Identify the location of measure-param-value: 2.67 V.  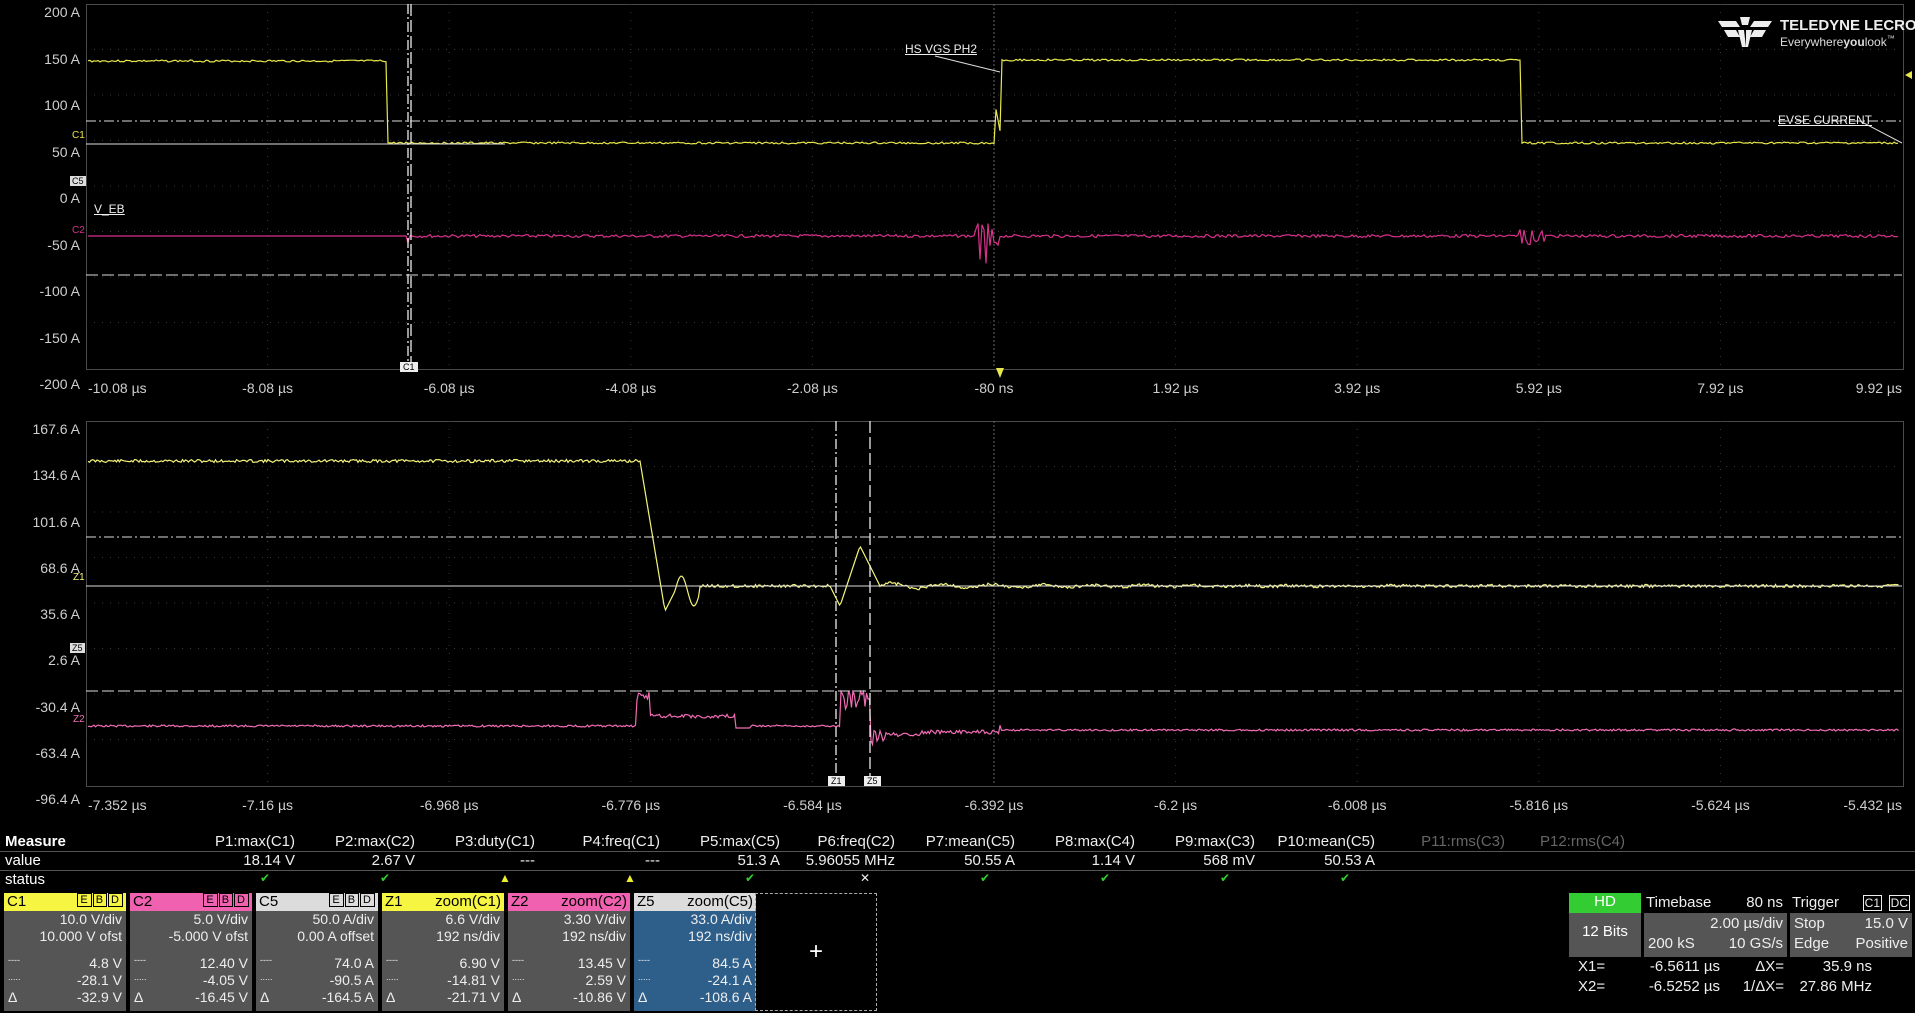
(393, 860).